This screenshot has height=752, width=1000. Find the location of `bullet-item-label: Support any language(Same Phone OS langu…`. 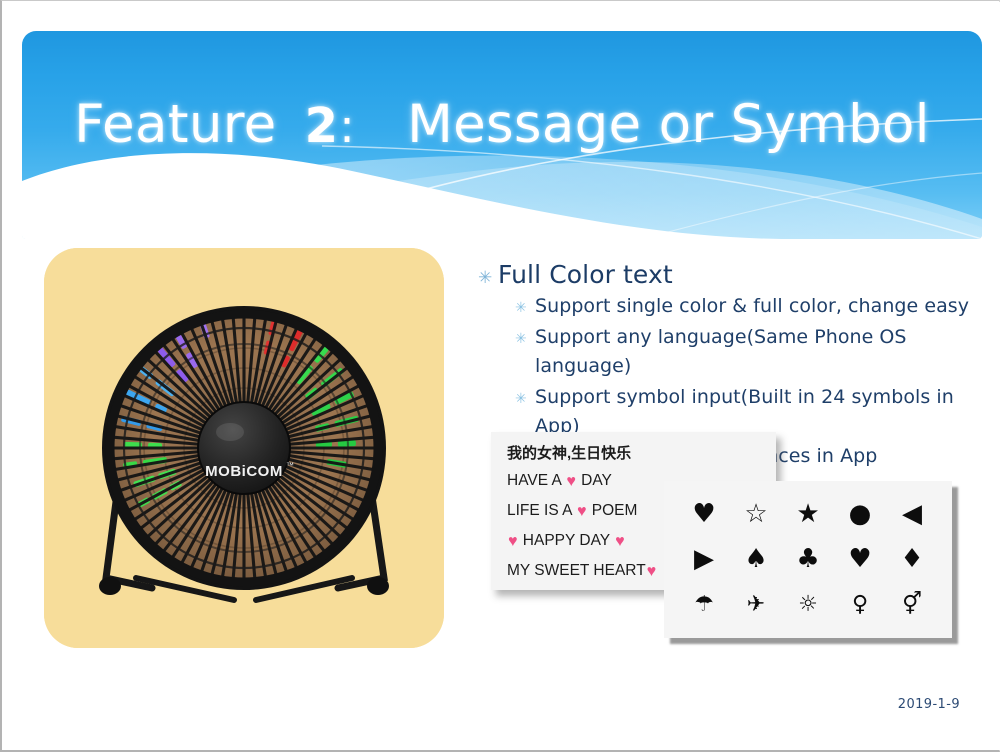

bullet-item-label: Support any language(Same Phone OS langu… is located at coordinates (721, 351).